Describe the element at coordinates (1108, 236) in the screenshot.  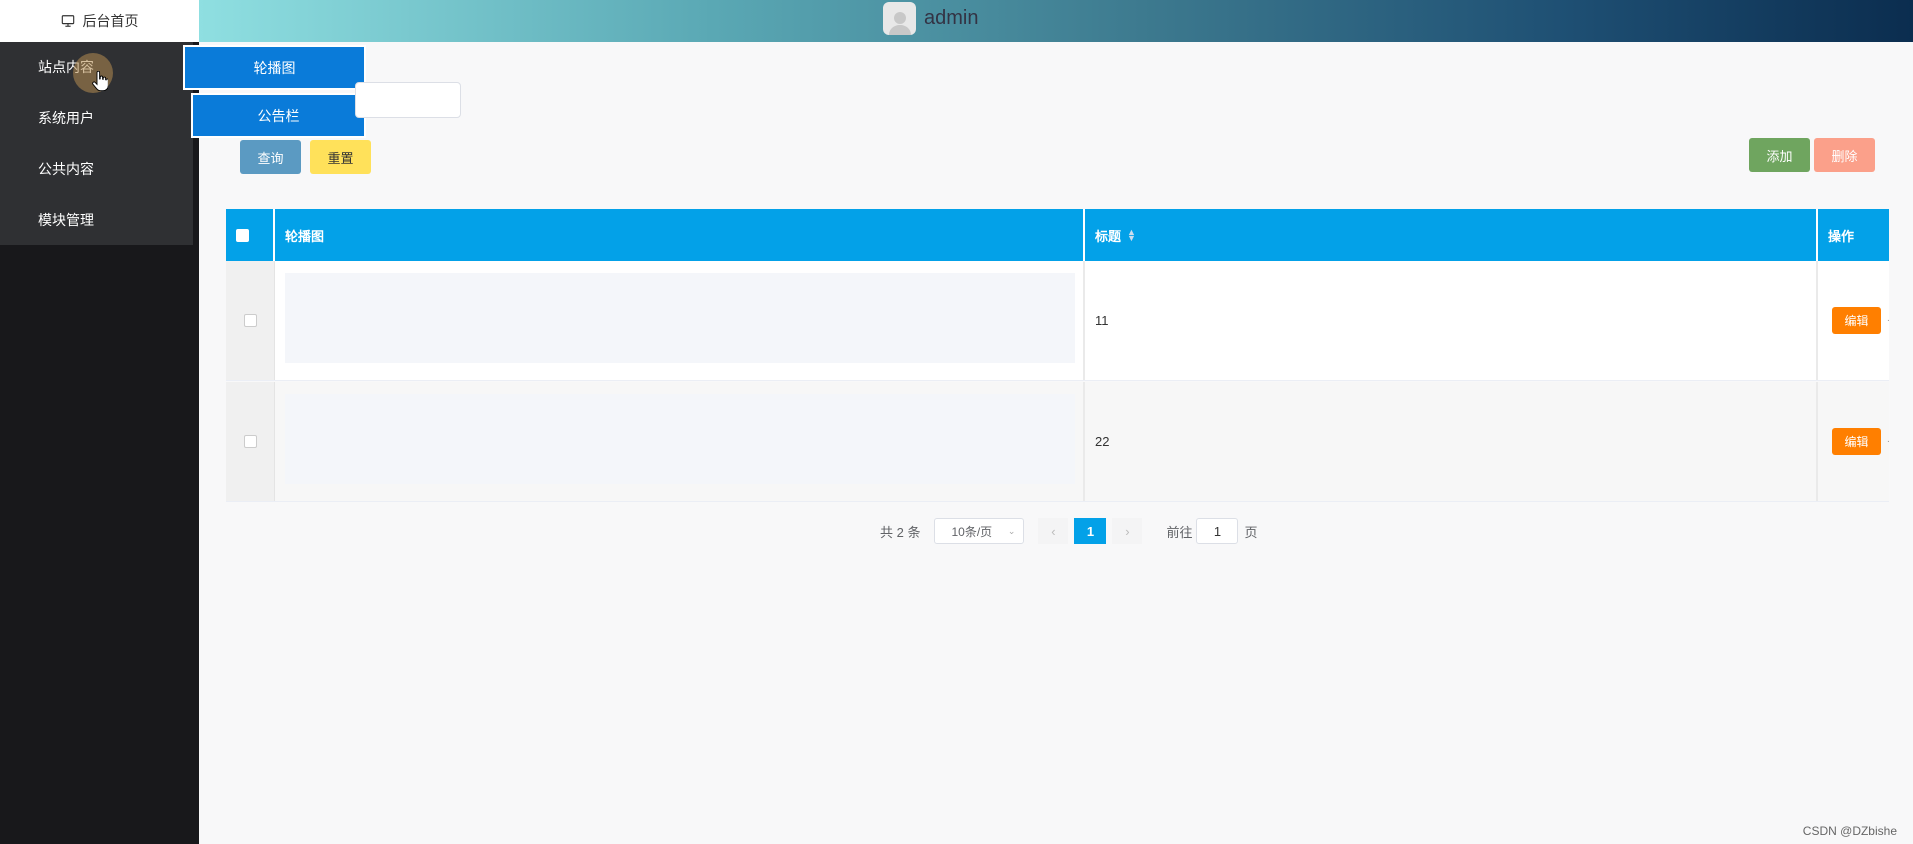
I see `column-label: 标题` at that location.